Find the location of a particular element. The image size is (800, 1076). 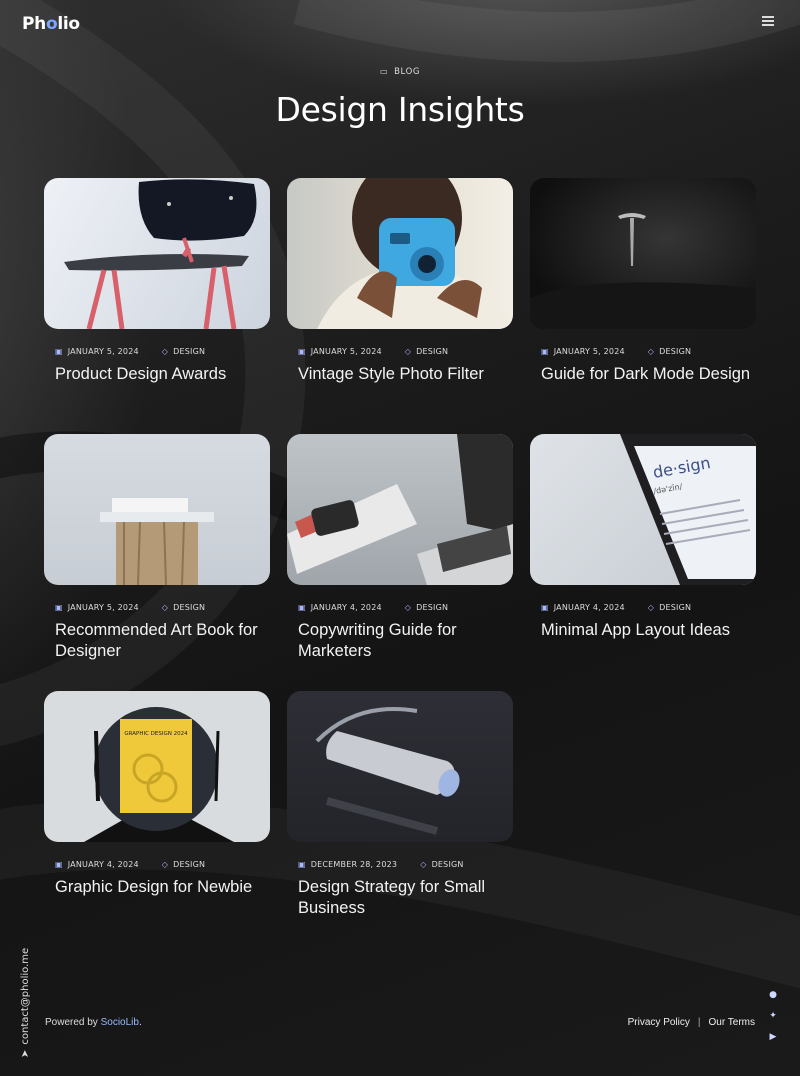

post-thumbnail: GRAPHIC DESIGN 2024 is located at coordinates (157, 766).